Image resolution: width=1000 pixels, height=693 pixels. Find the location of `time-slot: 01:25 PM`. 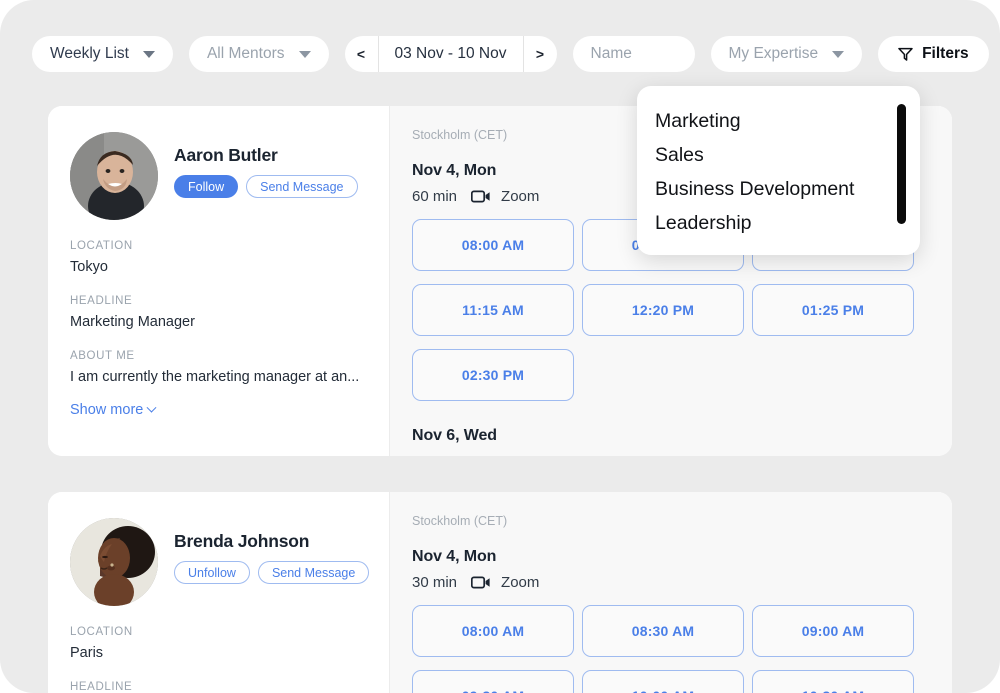

time-slot: 01:25 PM is located at coordinates (833, 310).